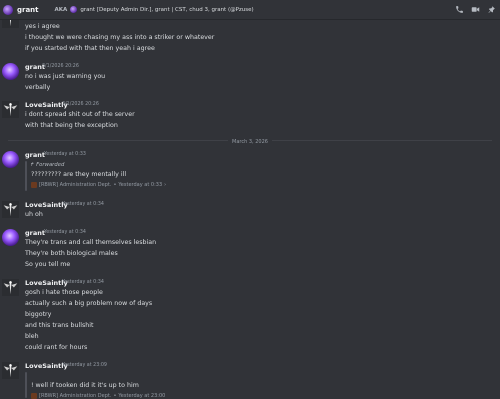 Image resolution: width=500 pixels, height=399 pixels. Describe the element at coordinates (80, 114) in the screenshot. I see `message-text: i dont spread shit out of the server` at that location.